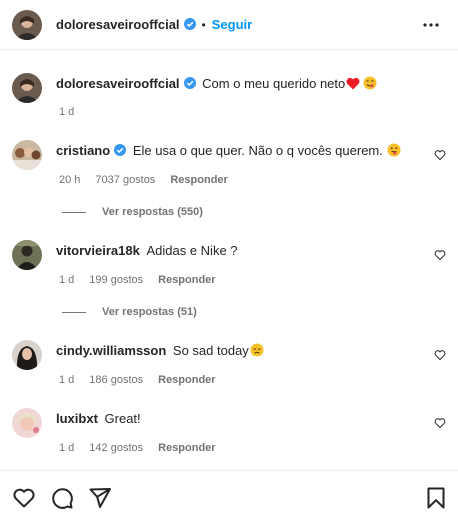 This screenshot has width=458, height=519. Describe the element at coordinates (24, 498) in the screenshot. I see `like-post-heart-icon` at that location.